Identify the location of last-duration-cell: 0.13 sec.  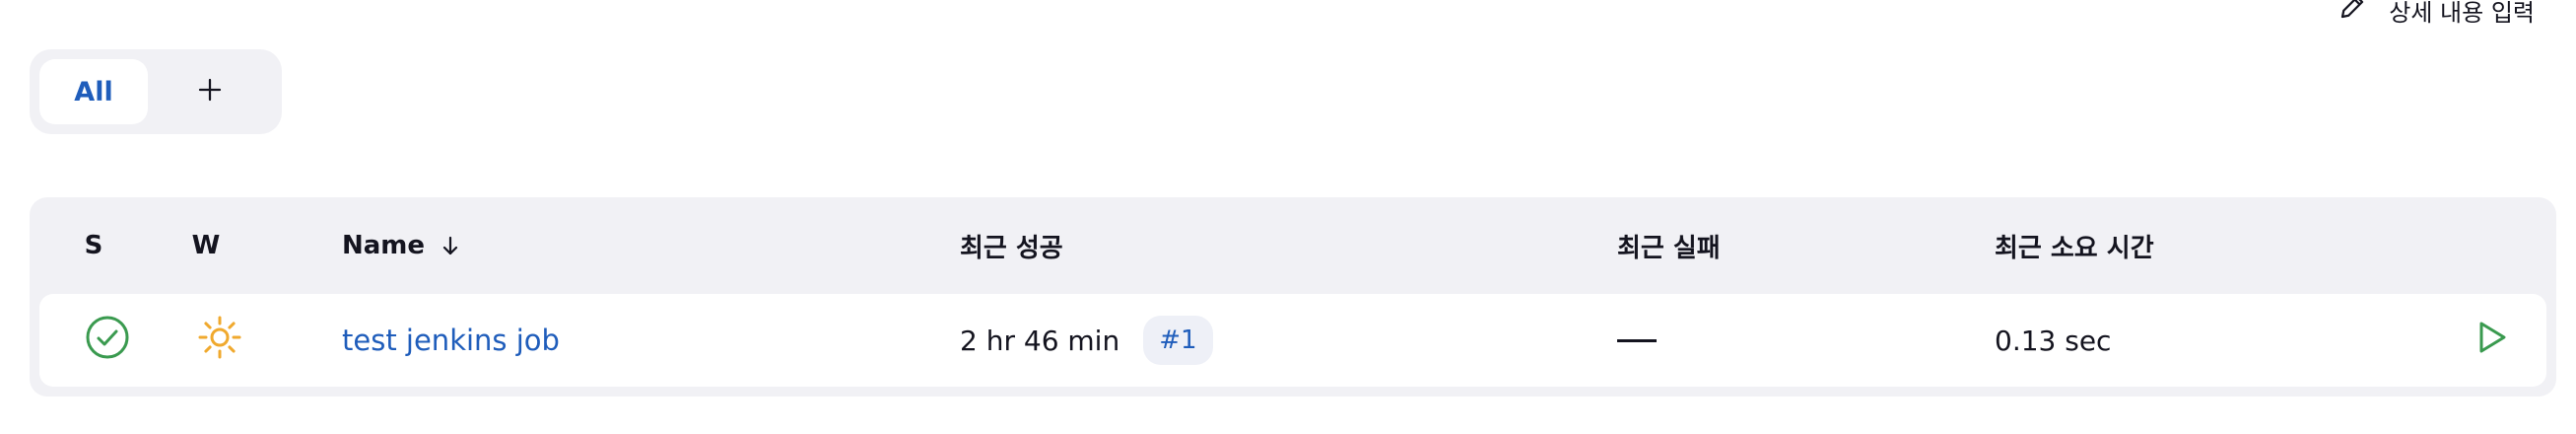
(2053, 340).